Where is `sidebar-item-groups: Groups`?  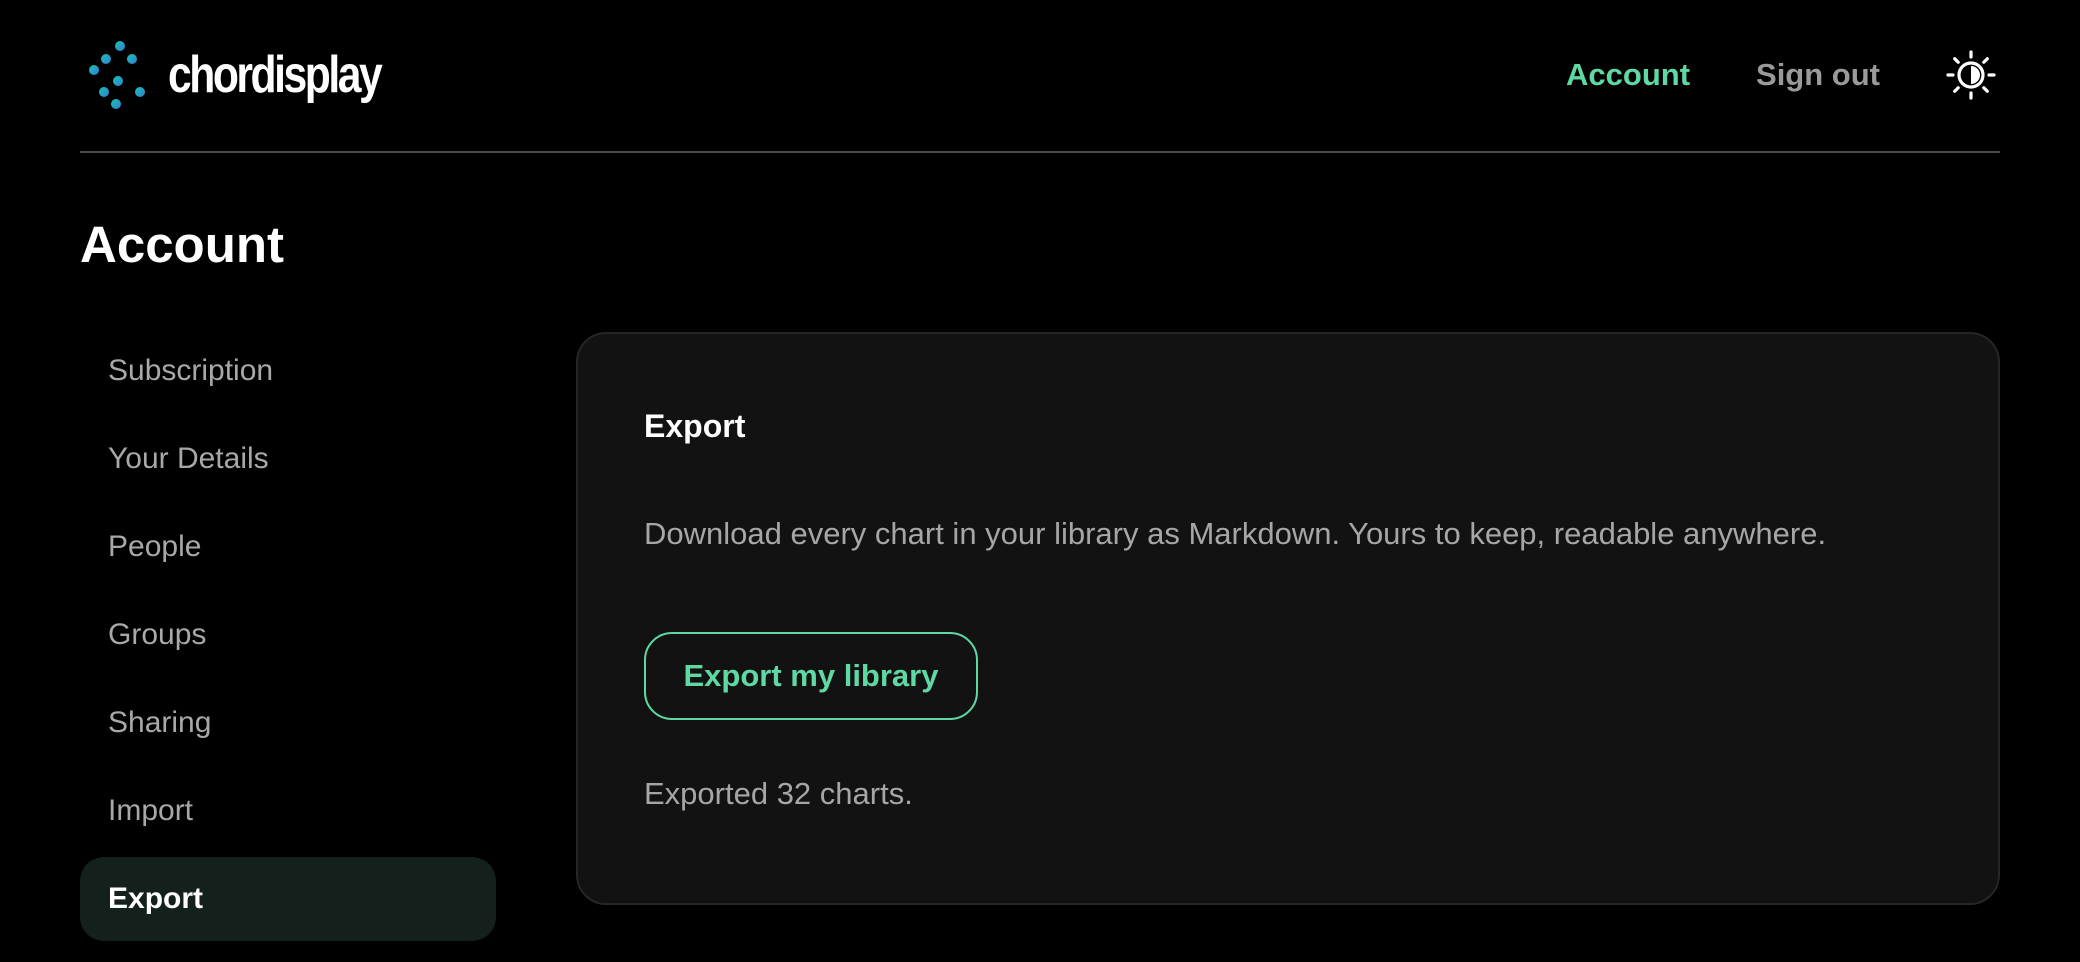 sidebar-item-groups: Groups is located at coordinates (288, 635).